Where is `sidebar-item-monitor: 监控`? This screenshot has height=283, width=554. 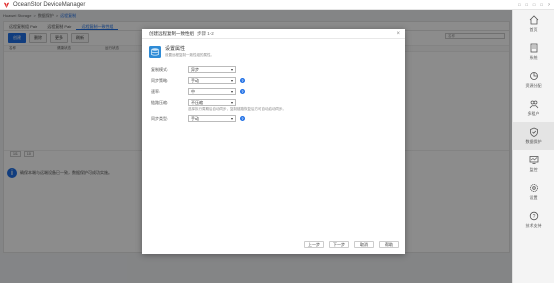
sidebar-item-monitor: 监控 is located at coordinates (533, 164).